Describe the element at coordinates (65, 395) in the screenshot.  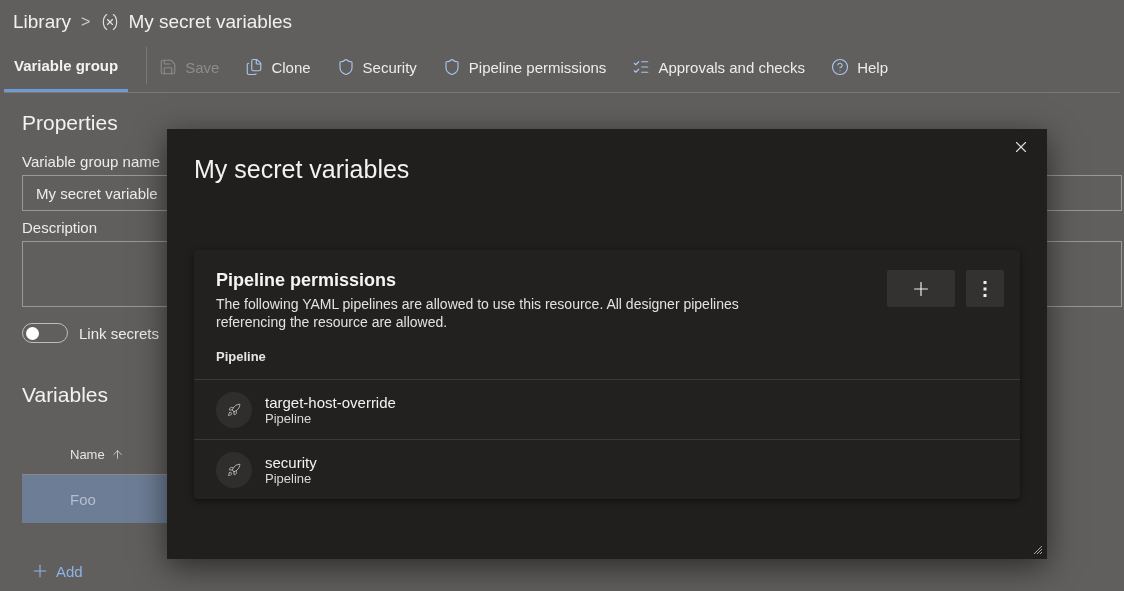
I see `section-heading: Variables` at that location.